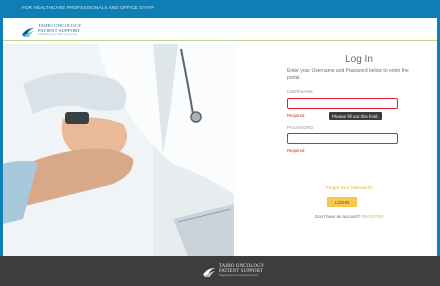  What do you see at coordinates (300, 91) in the screenshot?
I see `username-label: USERNAME` at bounding box center [300, 91].